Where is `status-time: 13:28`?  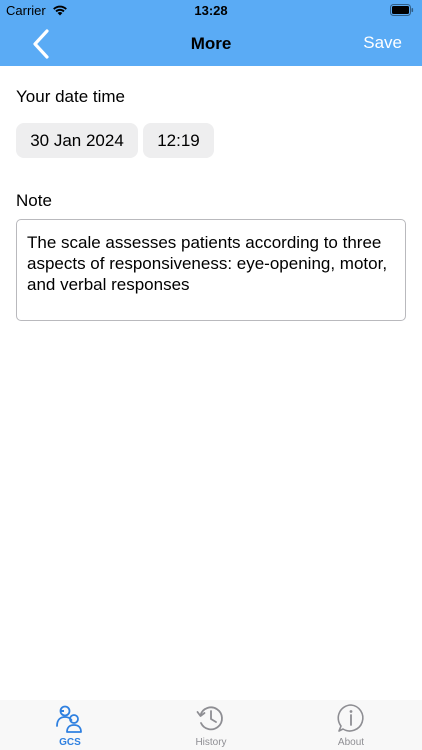
status-time: 13:28 is located at coordinates (211, 10).